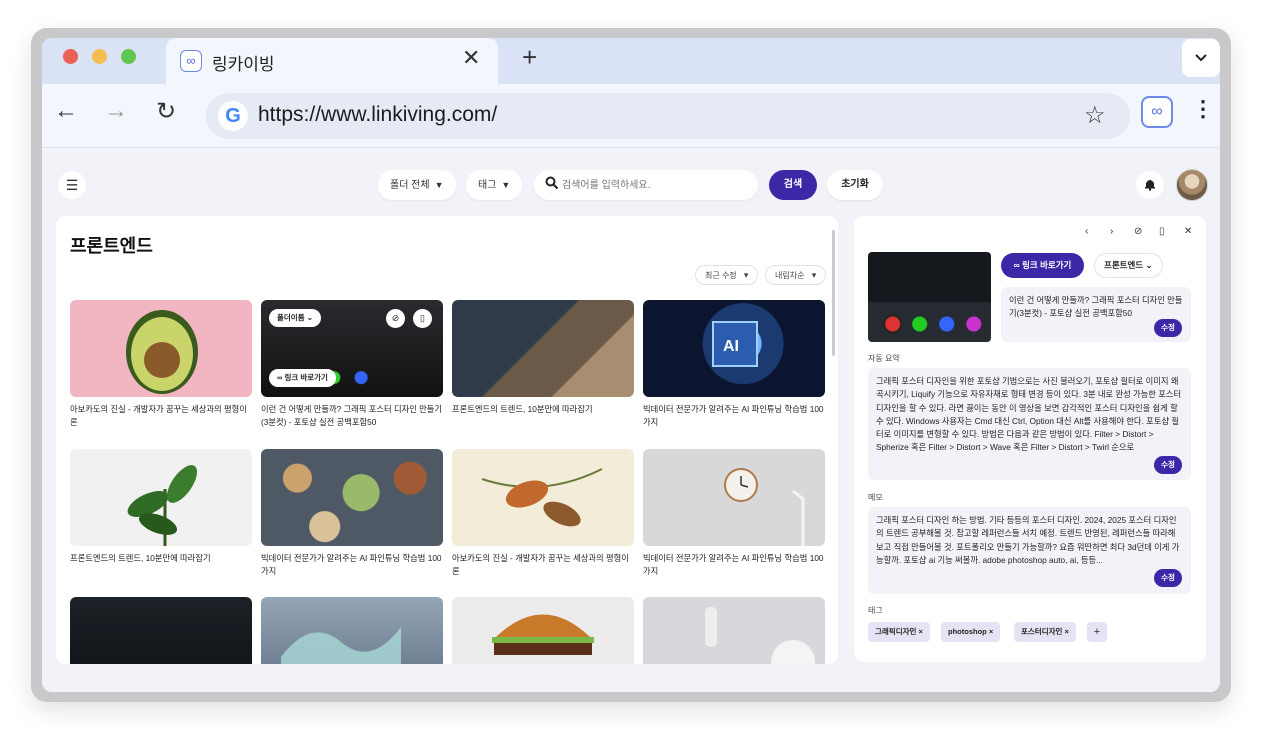 The width and height of the screenshot is (1262, 737). I want to click on edit-summary-button: 수정, so click(1168, 465).